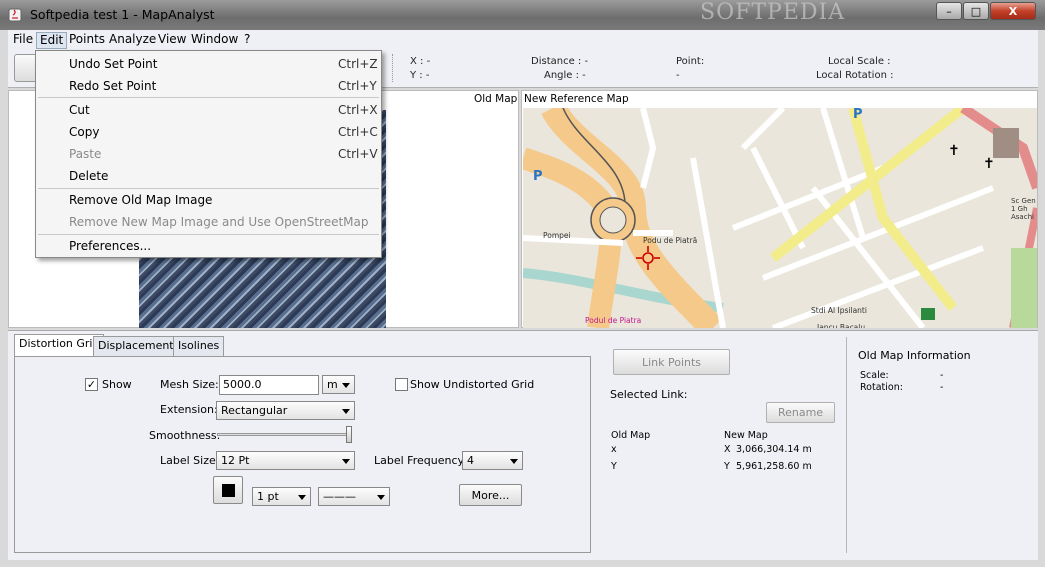 The height and width of the screenshot is (567, 1045). I want to click on panel-divider, so click(846, 445).